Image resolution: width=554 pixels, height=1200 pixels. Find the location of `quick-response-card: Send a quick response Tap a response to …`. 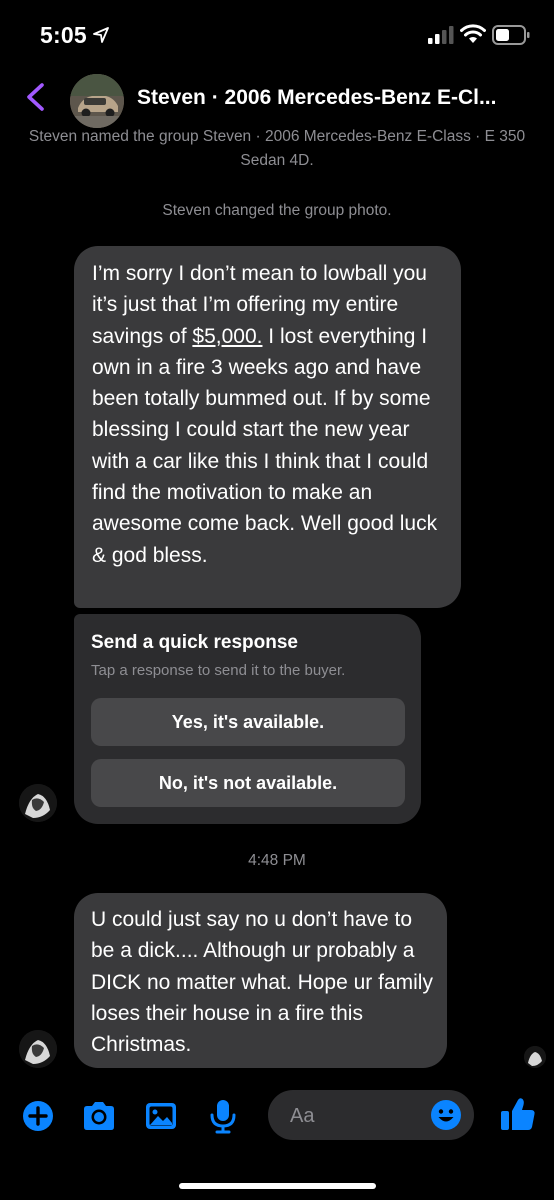

quick-response-card: Send a quick response Tap a response to … is located at coordinates (247, 719).